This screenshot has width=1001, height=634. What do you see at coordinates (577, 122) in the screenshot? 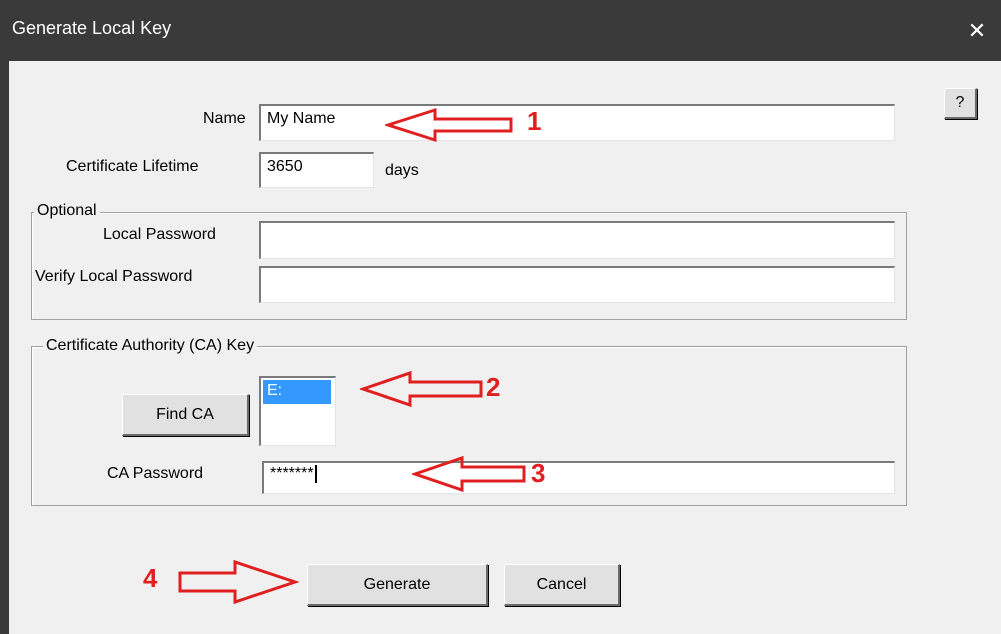
I see `name-input: My Name` at bounding box center [577, 122].